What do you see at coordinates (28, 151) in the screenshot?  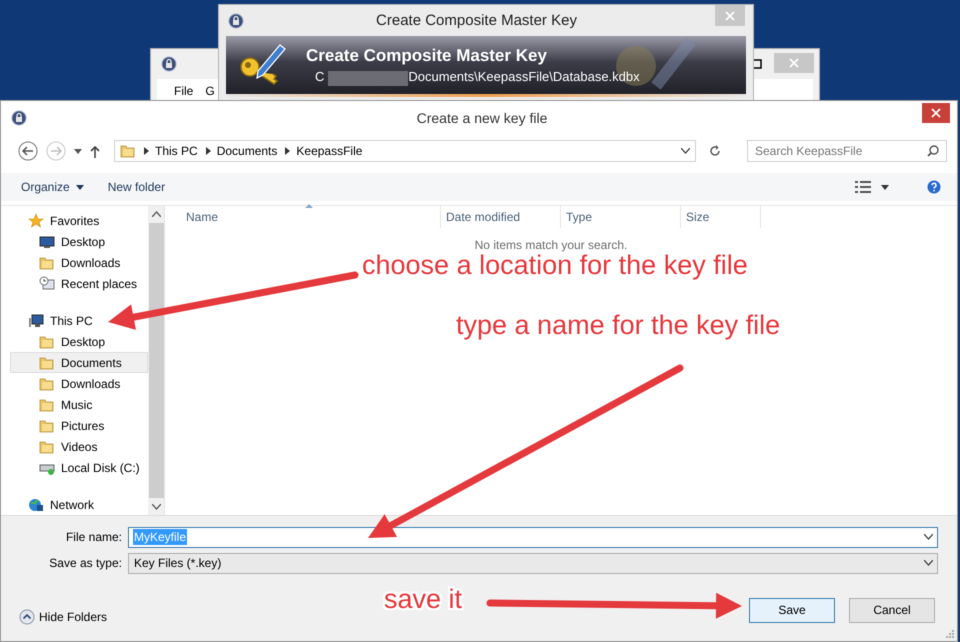 I see `back-icon` at bounding box center [28, 151].